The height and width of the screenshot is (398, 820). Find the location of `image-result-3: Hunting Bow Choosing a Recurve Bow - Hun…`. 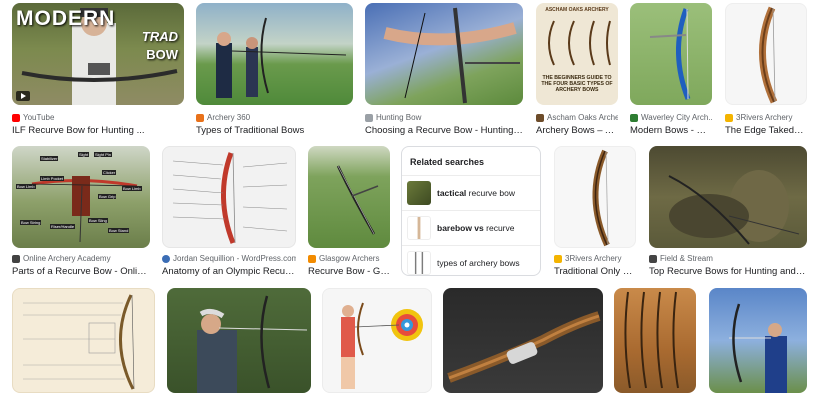

image-result-3: Hunting Bow Choosing a Recurve Bow - Hun… is located at coordinates (444, 69).